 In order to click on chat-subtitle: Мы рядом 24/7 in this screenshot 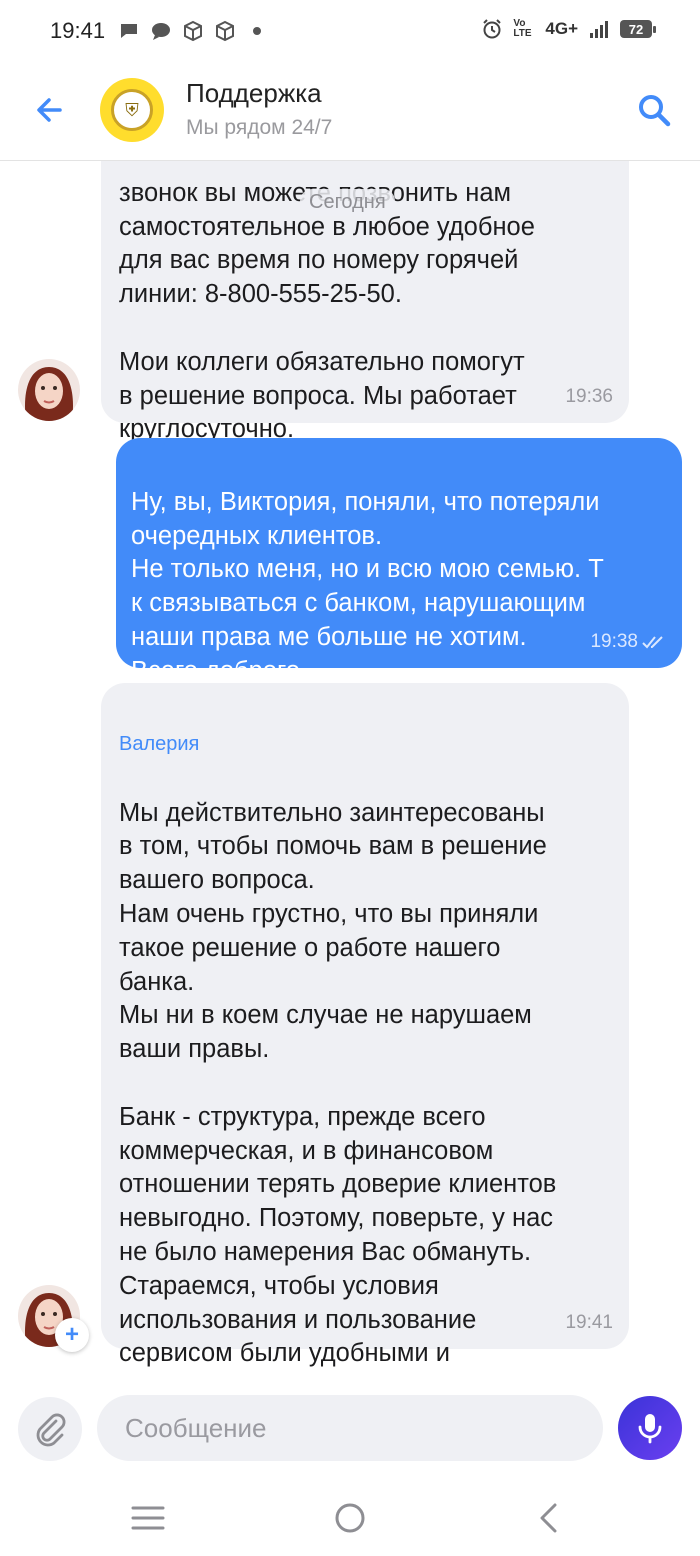, I will do `click(259, 127)`.